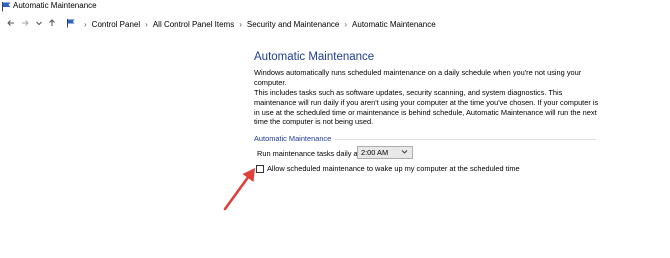 The image size is (670, 258). What do you see at coordinates (239, 189) in the screenshot?
I see `annotation-arrow-icon` at bounding box center [239, 189].